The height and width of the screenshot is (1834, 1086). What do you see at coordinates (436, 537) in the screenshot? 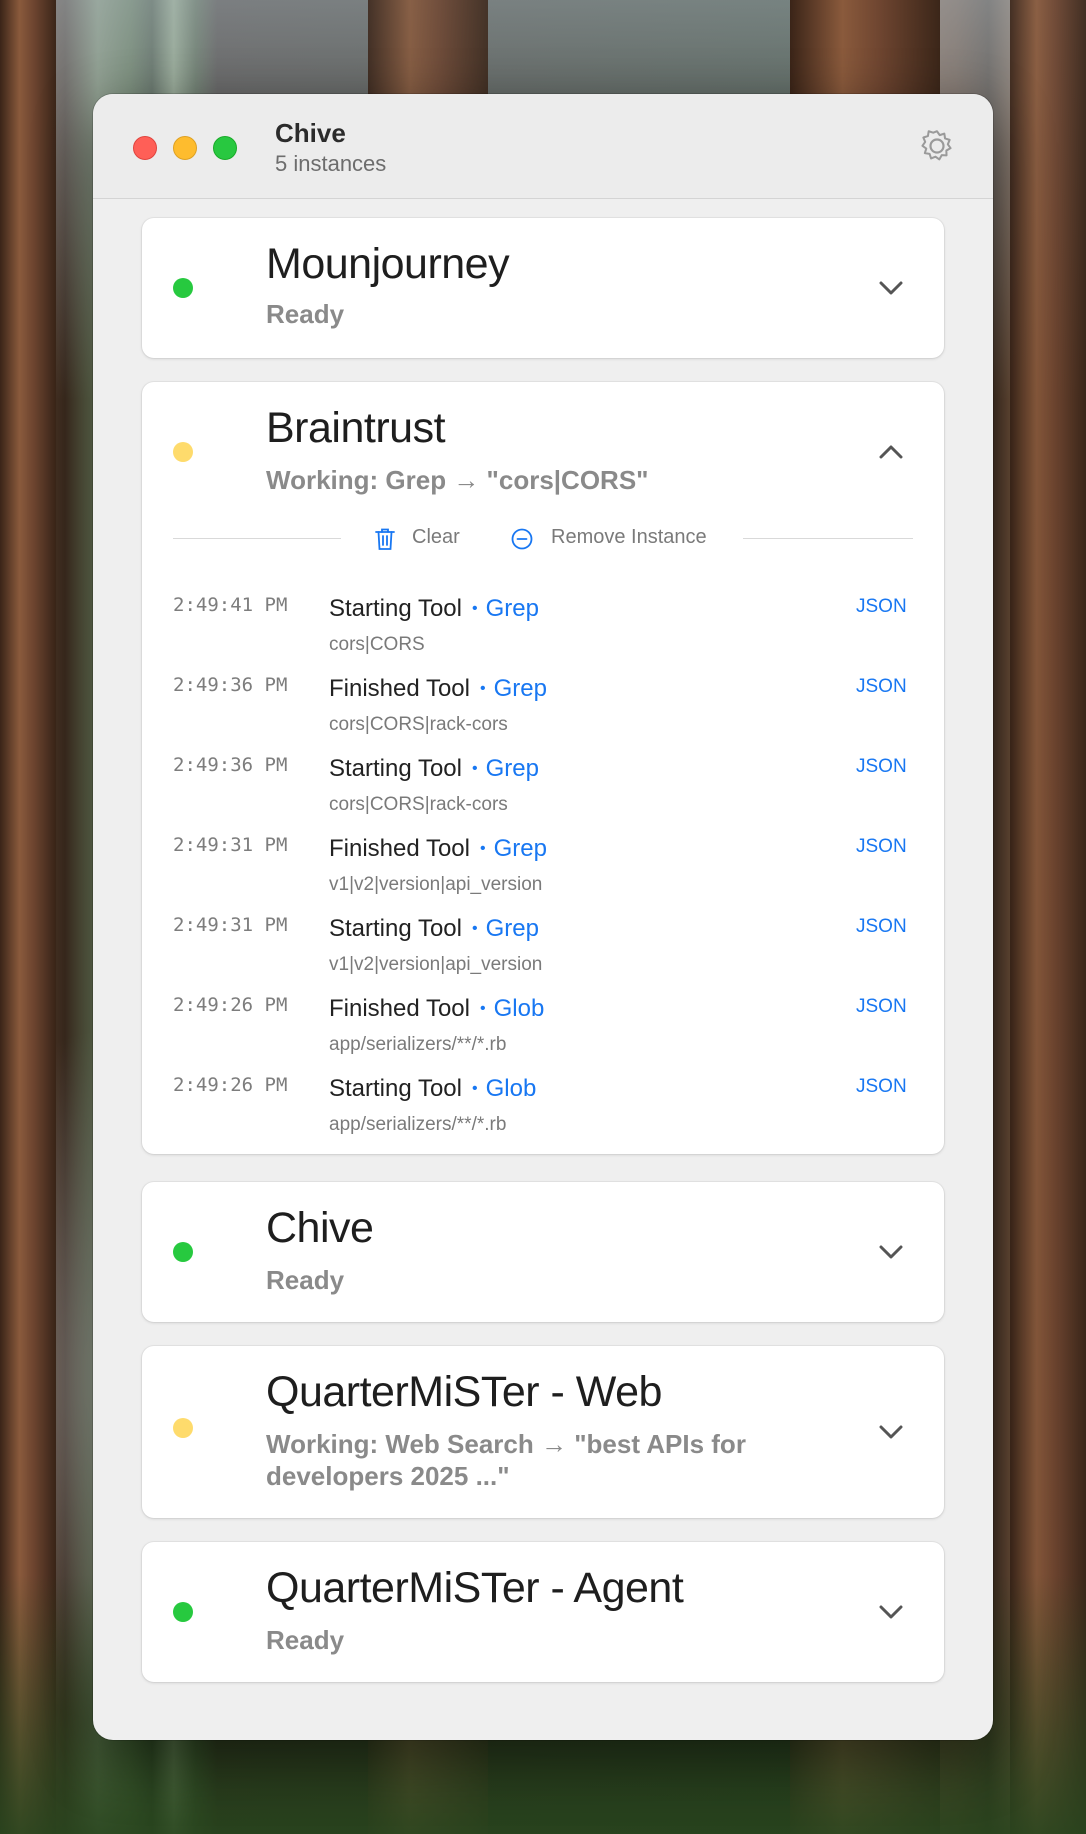
I see `clear-button: Clear` at bounding box center [436, 537].